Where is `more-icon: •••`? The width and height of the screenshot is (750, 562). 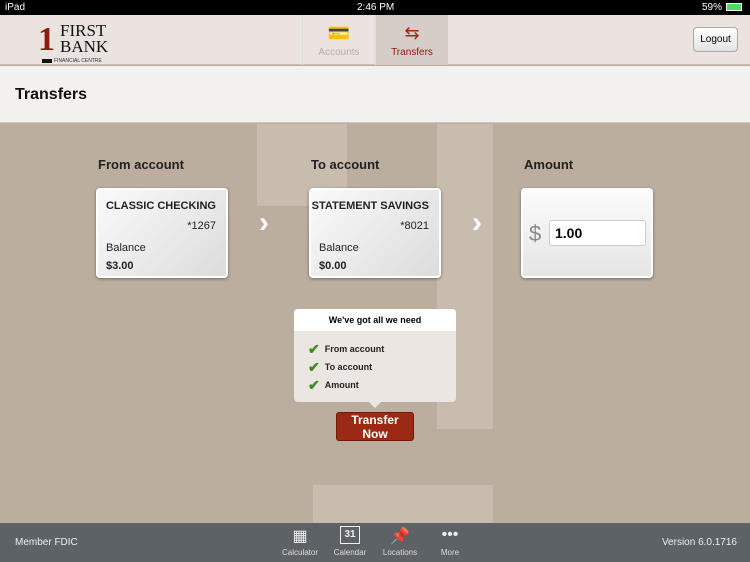
more-icon: ••• is located at coordinates (450, 534).